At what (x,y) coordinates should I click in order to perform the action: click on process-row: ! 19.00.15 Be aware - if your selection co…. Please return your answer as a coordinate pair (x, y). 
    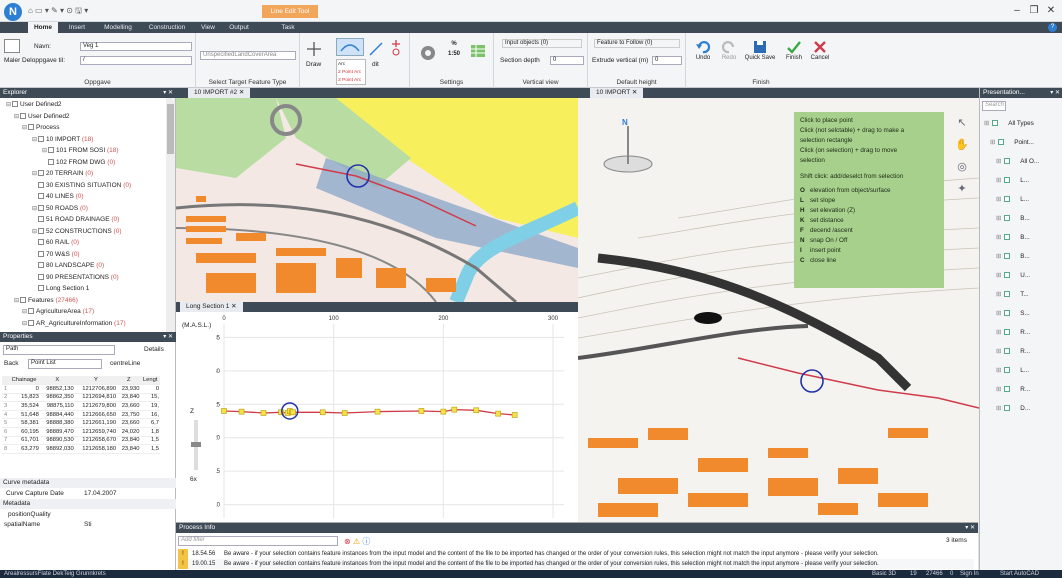
    Looking at the image, I should click on (576, 564).